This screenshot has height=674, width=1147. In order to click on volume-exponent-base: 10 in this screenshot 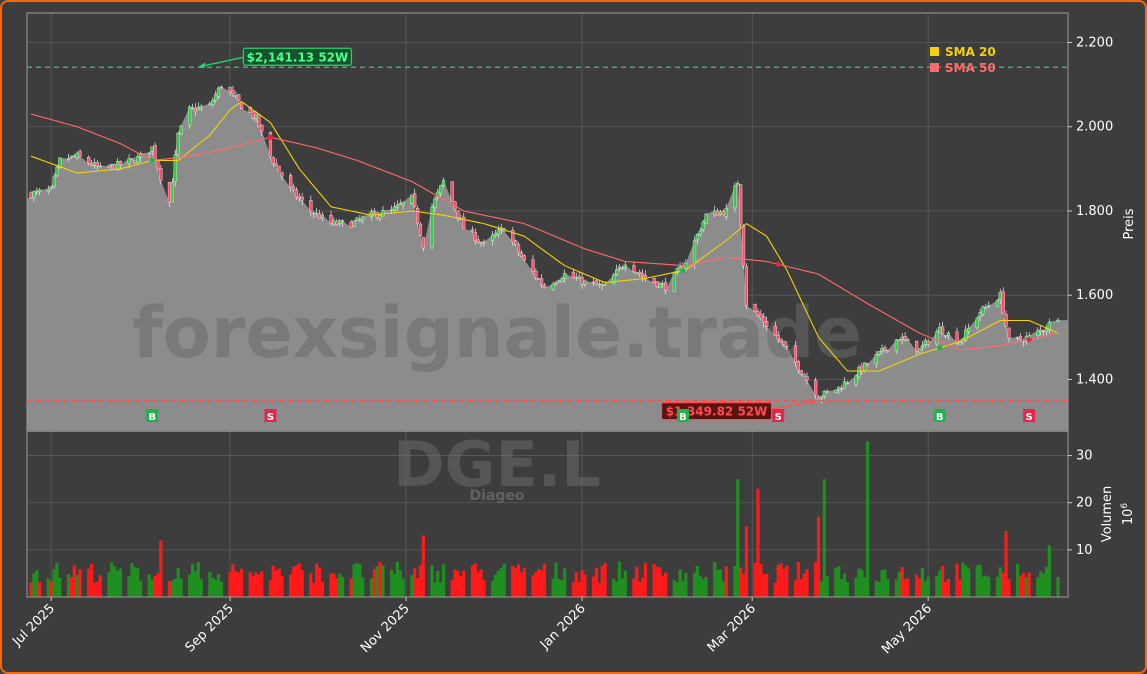, I will do `click(1128, 517)`.